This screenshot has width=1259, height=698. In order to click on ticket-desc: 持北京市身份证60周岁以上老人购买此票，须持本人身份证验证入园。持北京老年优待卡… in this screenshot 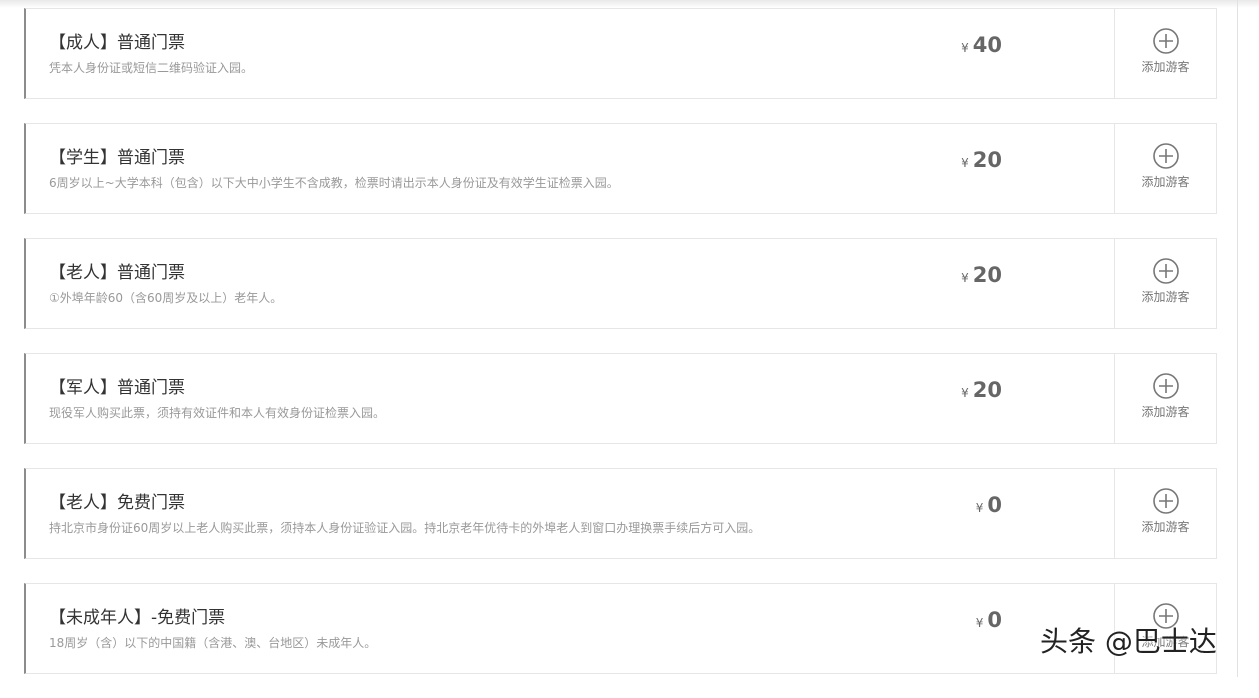, I will do `click(405, 528)`.